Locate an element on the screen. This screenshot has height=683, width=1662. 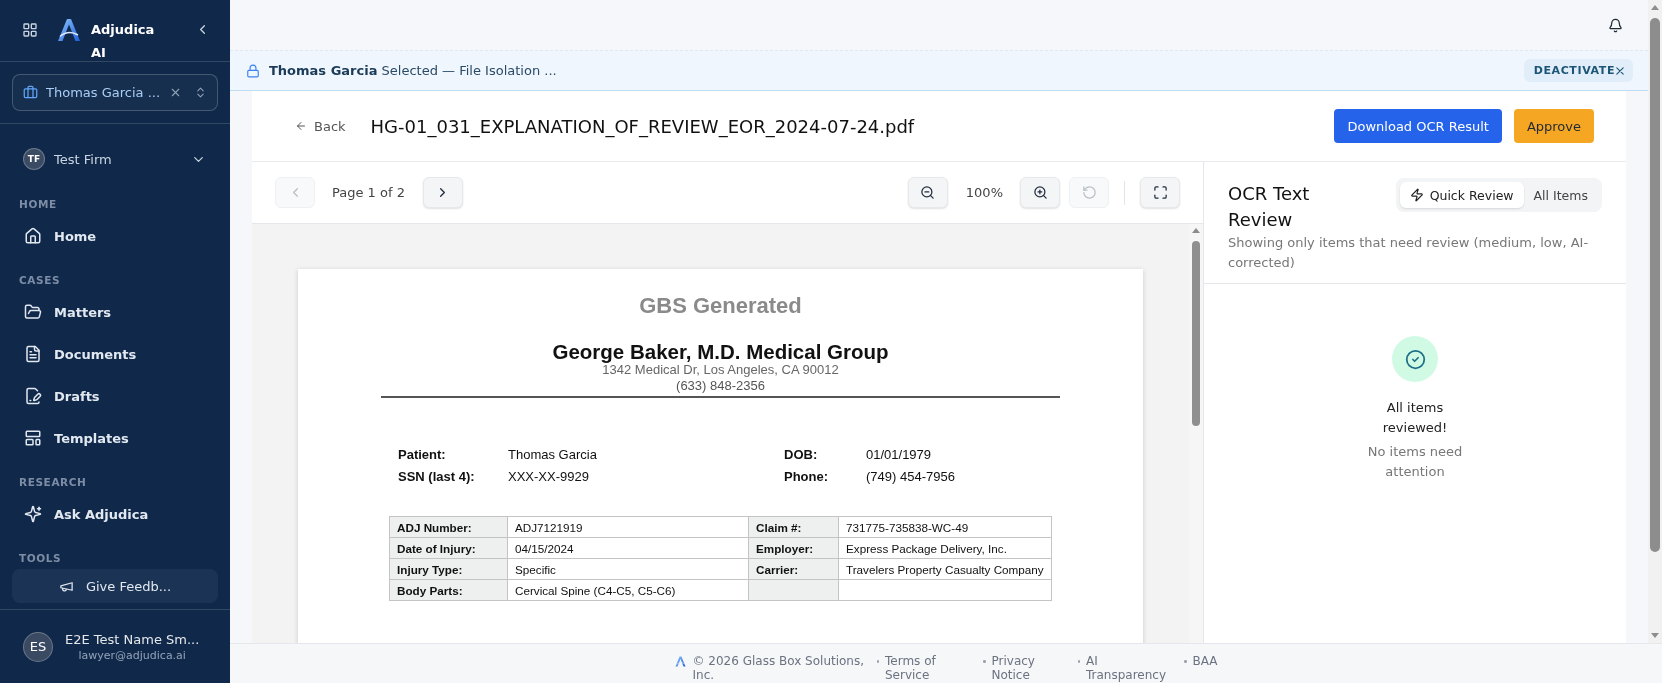
chevron-up-down-icon is located at coordinates (200, 92).